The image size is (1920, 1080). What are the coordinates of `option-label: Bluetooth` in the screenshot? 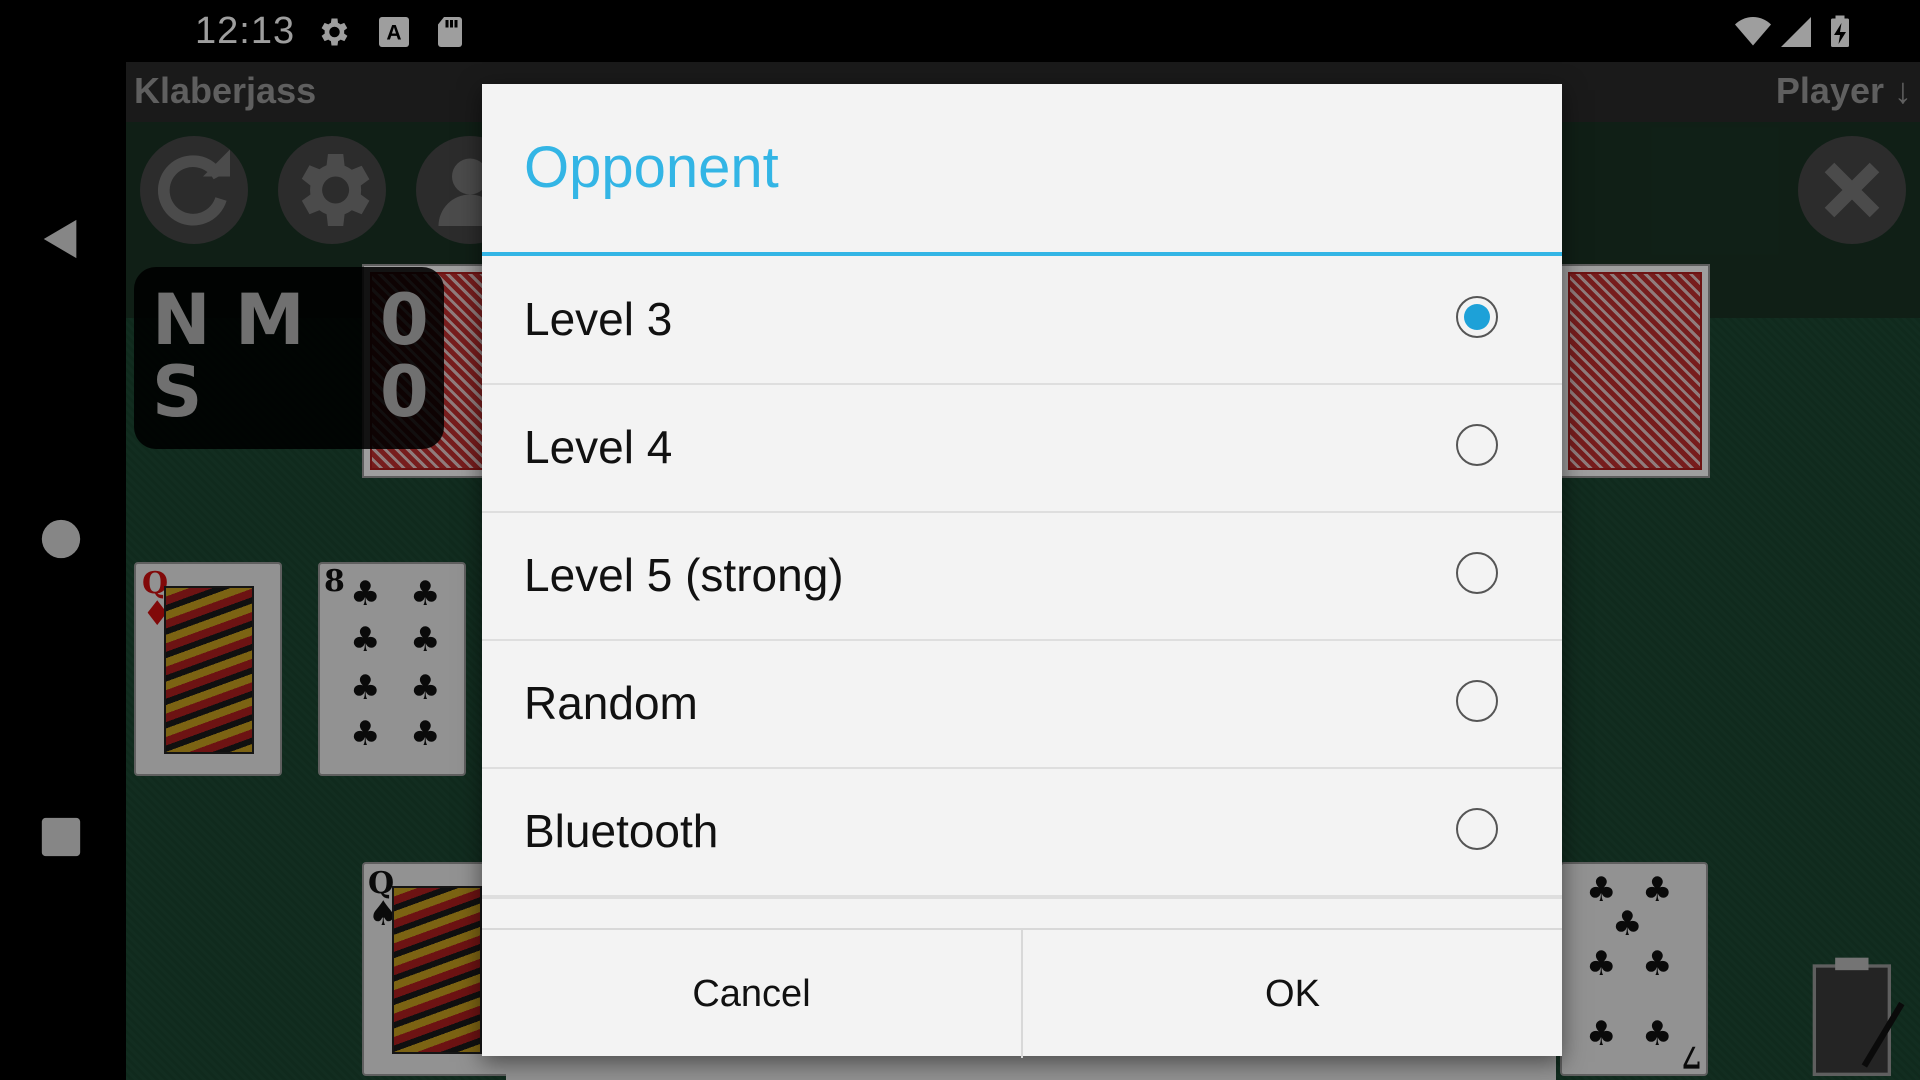 It's located at (621, 831).